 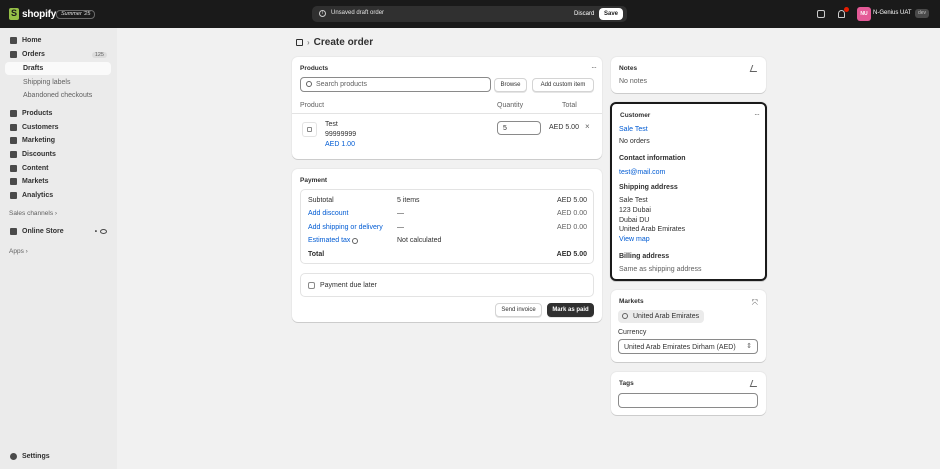 I want to click on add-discount-link: Add discount, so click(x=328, y=213).